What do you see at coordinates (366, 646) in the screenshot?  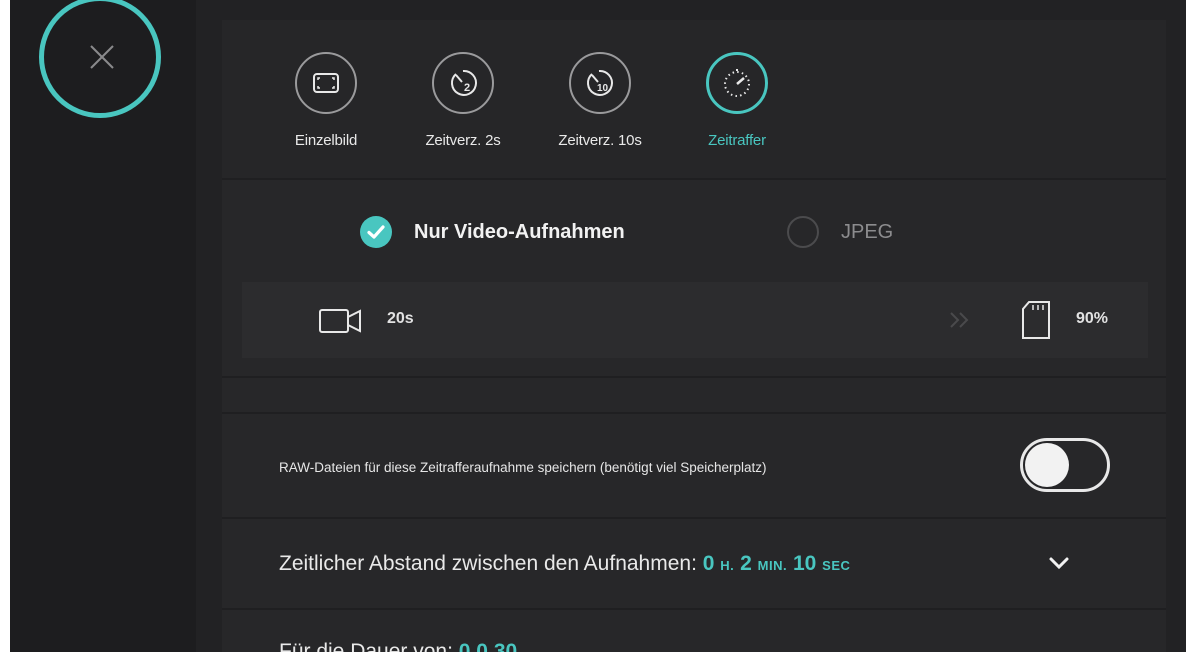 I see `duration-label: Für die Dauer von:` at bounding box center [366, 646].